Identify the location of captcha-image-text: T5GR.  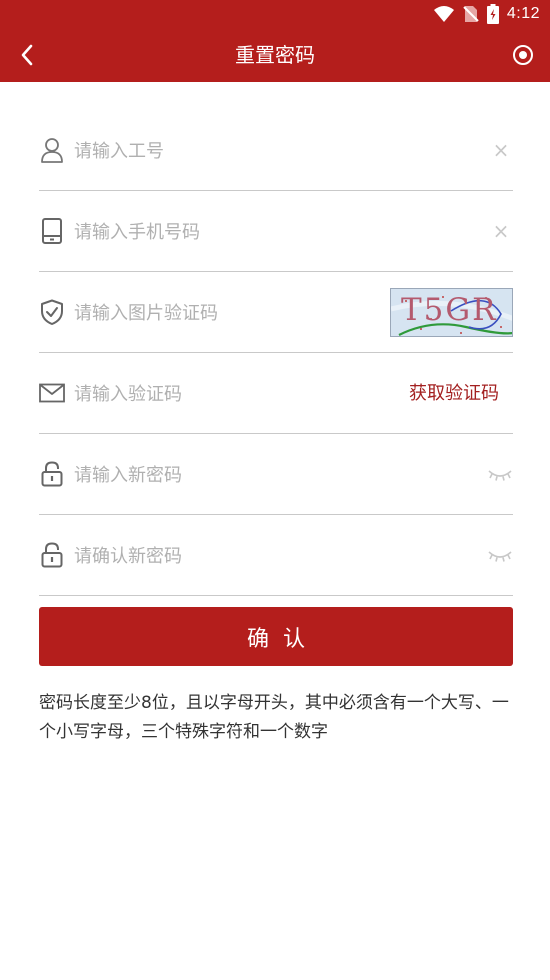
(449, 310).